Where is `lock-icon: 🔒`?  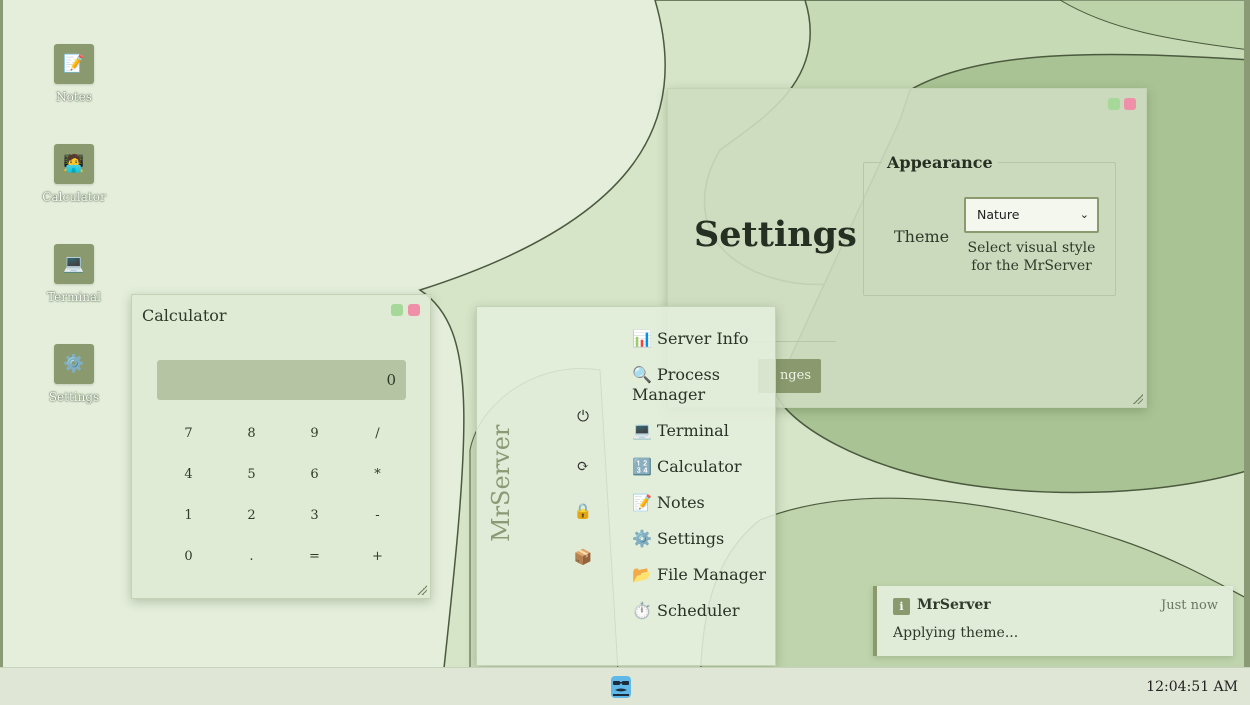 lock-icon: 🔒 is located at coordinates (583, 511).